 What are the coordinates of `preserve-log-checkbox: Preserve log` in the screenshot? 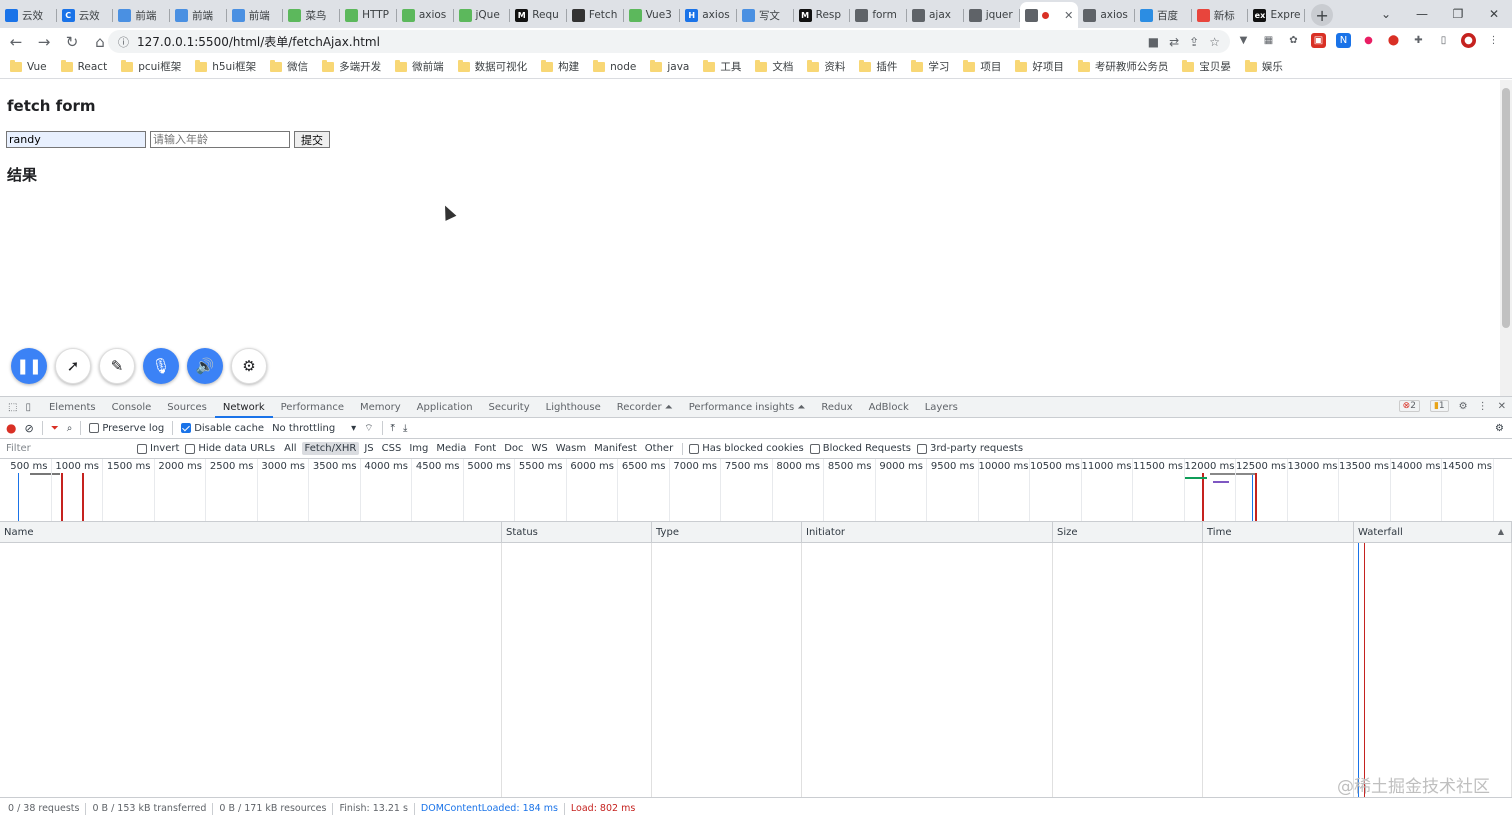 It's located at (126, 428).